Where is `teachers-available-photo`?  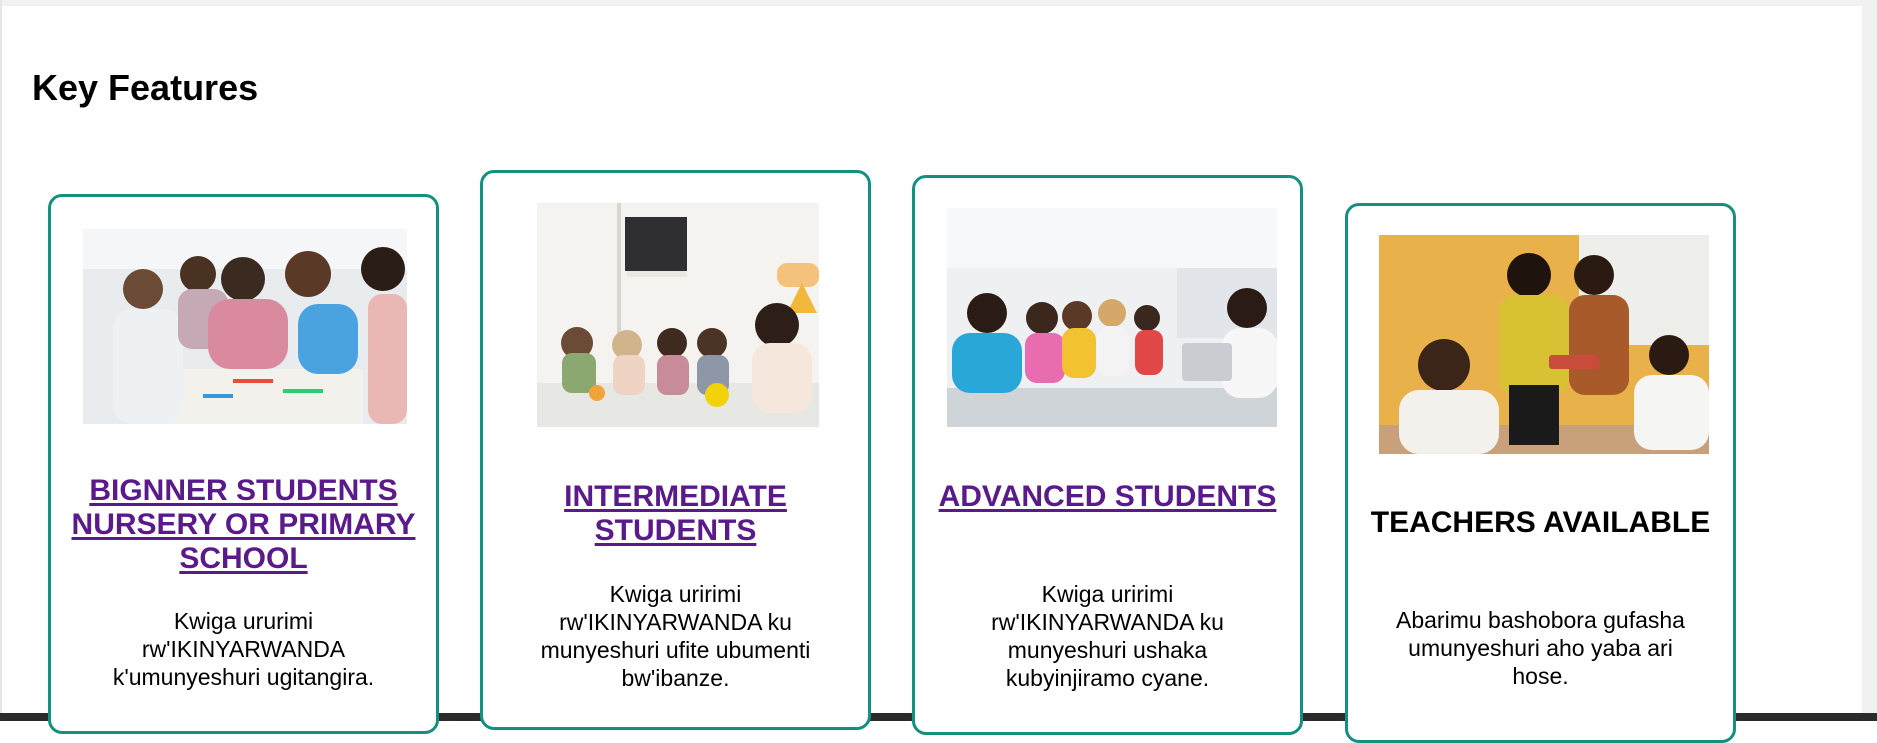
teachers-available-photo is located at coordinates (1544, 344).